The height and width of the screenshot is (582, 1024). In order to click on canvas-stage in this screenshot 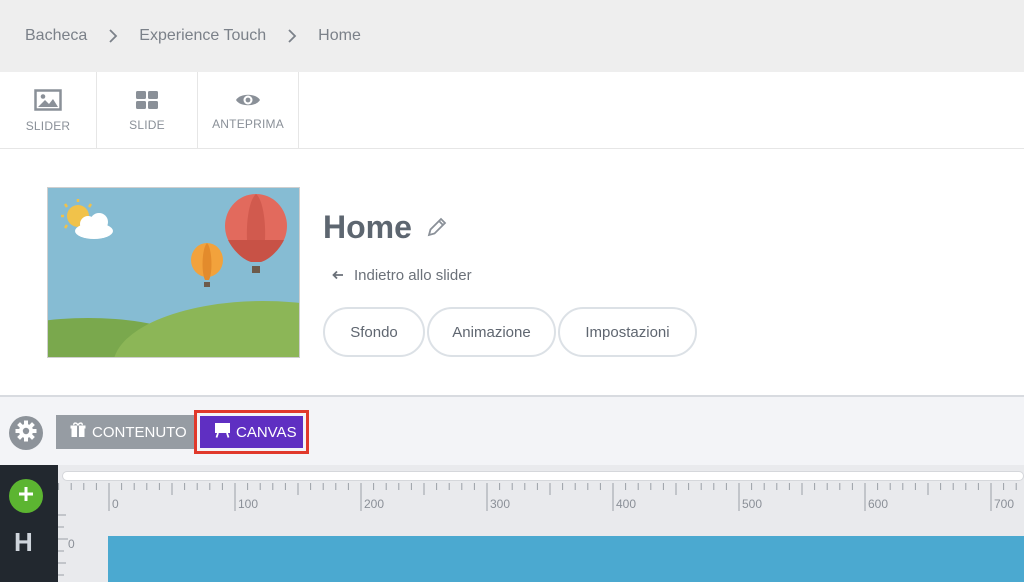, I will do `click(566, 559)`.